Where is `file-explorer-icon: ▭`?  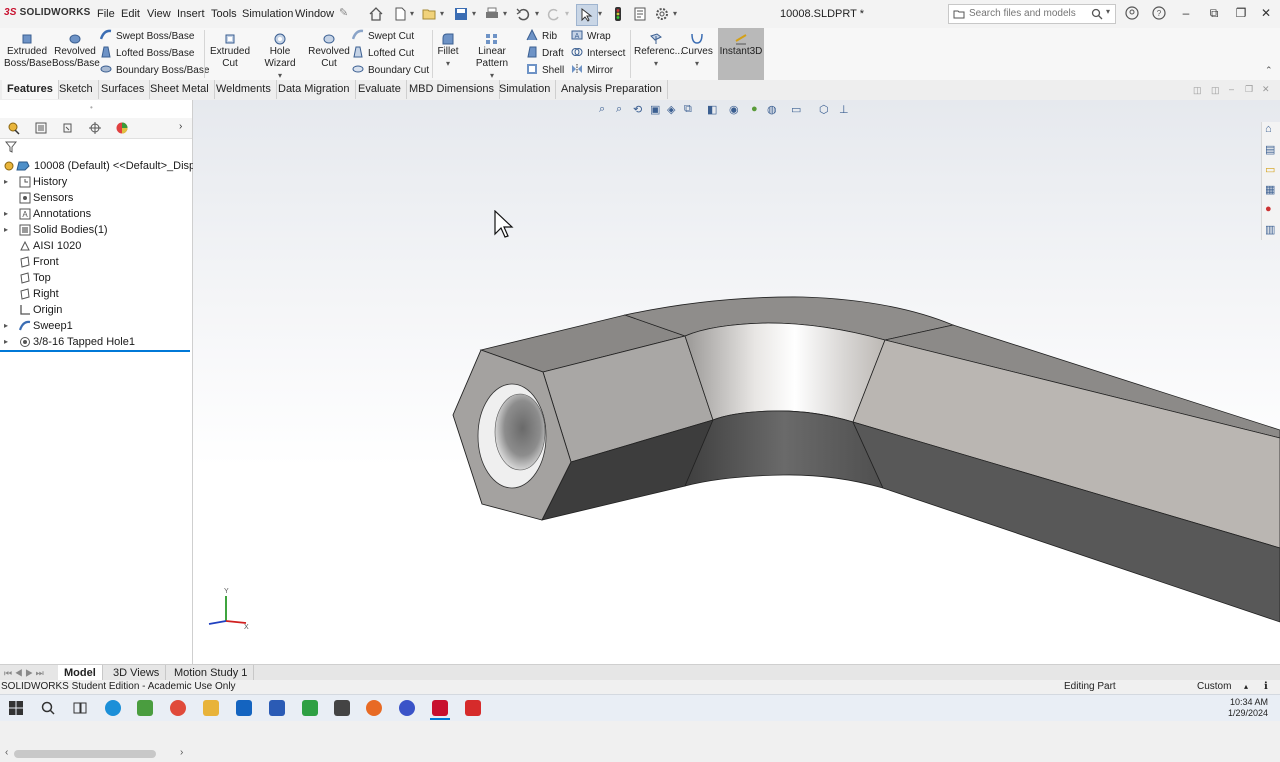 file-explorer-icon: ▭ is located at coordinates (1270, 169).